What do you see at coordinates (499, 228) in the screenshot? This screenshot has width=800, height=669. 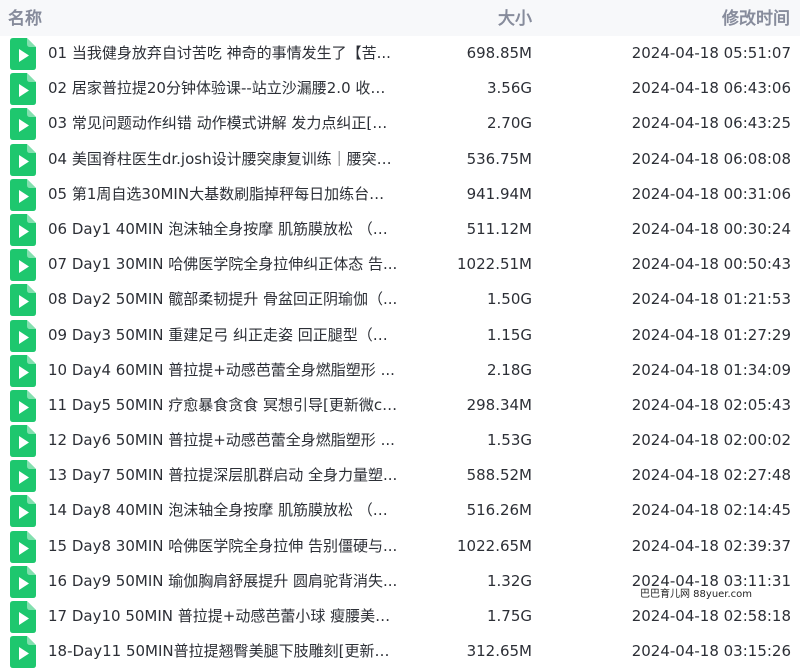 I see `file-size: 511.12M` at bounding box center [499, 228].